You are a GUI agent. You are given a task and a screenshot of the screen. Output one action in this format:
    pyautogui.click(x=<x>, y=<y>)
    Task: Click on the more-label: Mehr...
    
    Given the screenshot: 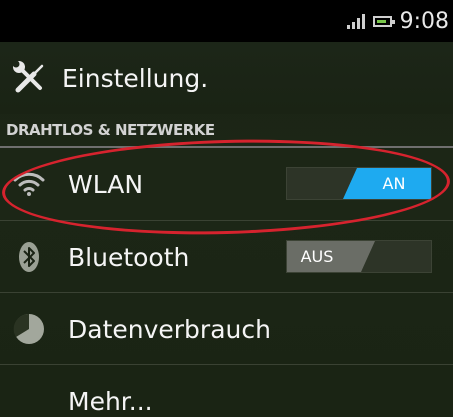 What is the action you would take?
    pyautogui.click(x=110, y=401)
    